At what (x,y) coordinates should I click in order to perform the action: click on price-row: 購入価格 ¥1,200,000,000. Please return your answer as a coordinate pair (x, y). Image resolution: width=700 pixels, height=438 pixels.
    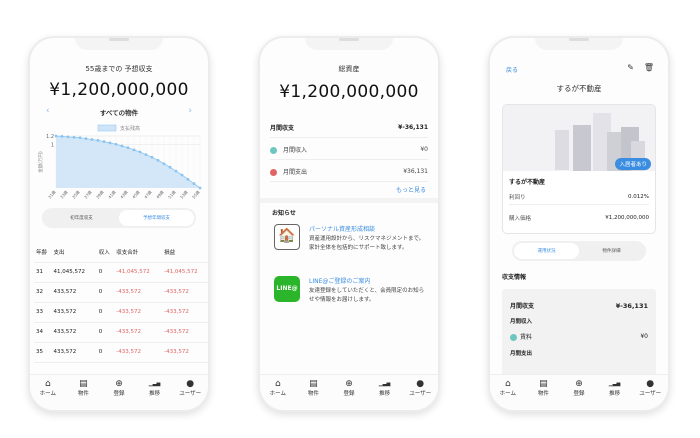
    Looking at the image, I should click on (579, 218).